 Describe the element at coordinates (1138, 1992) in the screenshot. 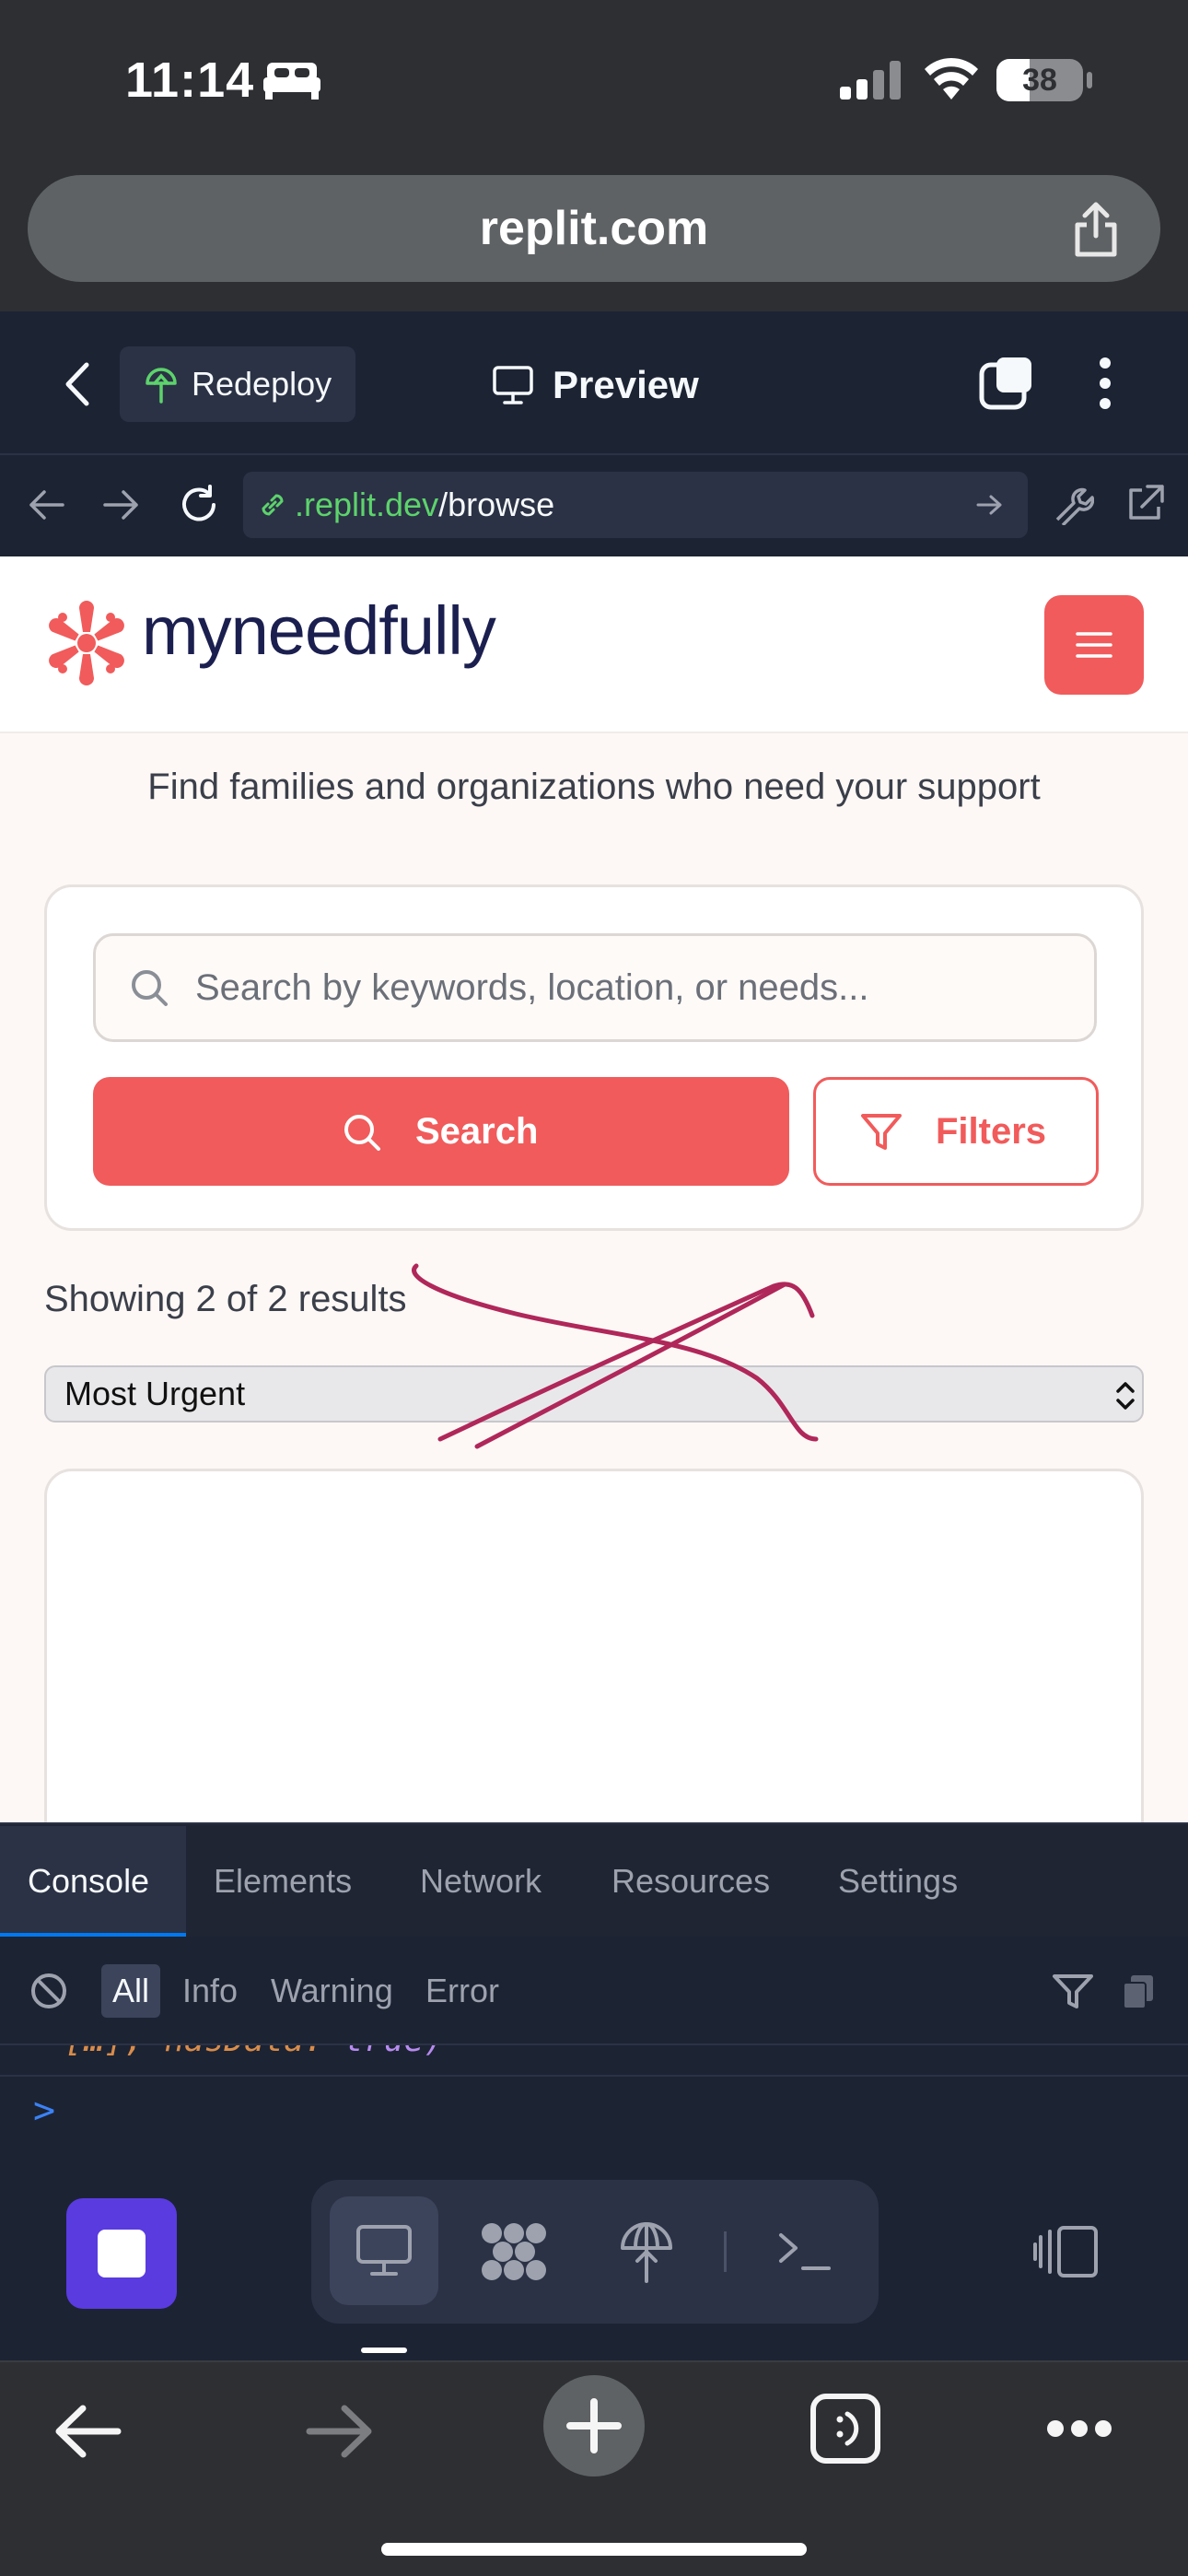

I see `copy-icon` at that location.